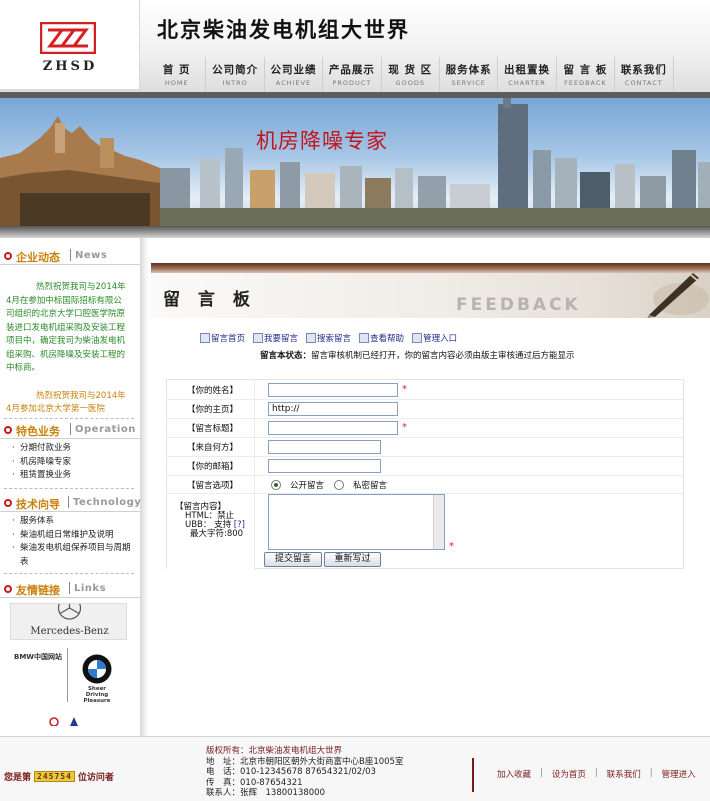 This screenshot has width=710, height=801. What do you see at coordinates (438, 522) in the screenshot?
I see `textarea-scrollbar` at bounding box center [438, 522].